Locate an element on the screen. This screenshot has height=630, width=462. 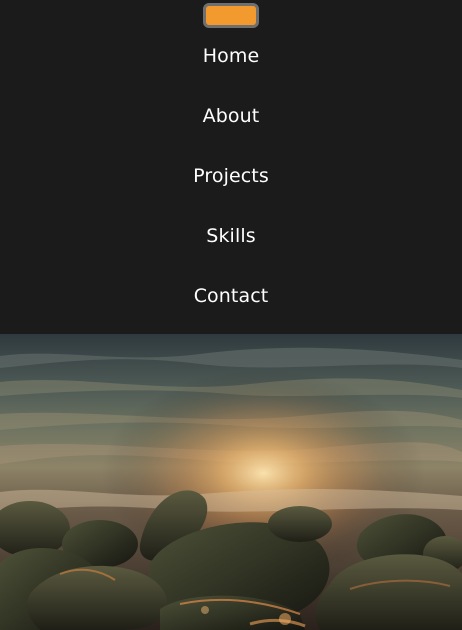
nav-item-projects: Projects is located at coordinates (231, 176).